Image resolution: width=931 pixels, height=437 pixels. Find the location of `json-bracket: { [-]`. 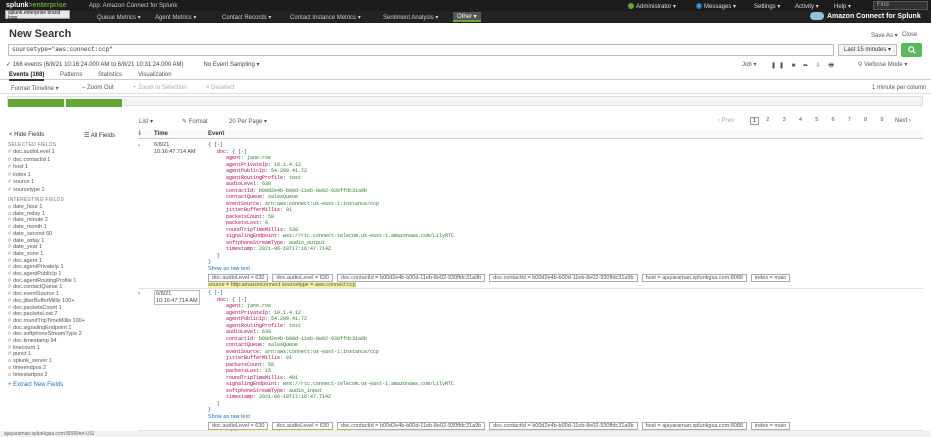

json-bracket: { [-] is located at coordinates (215, 293).